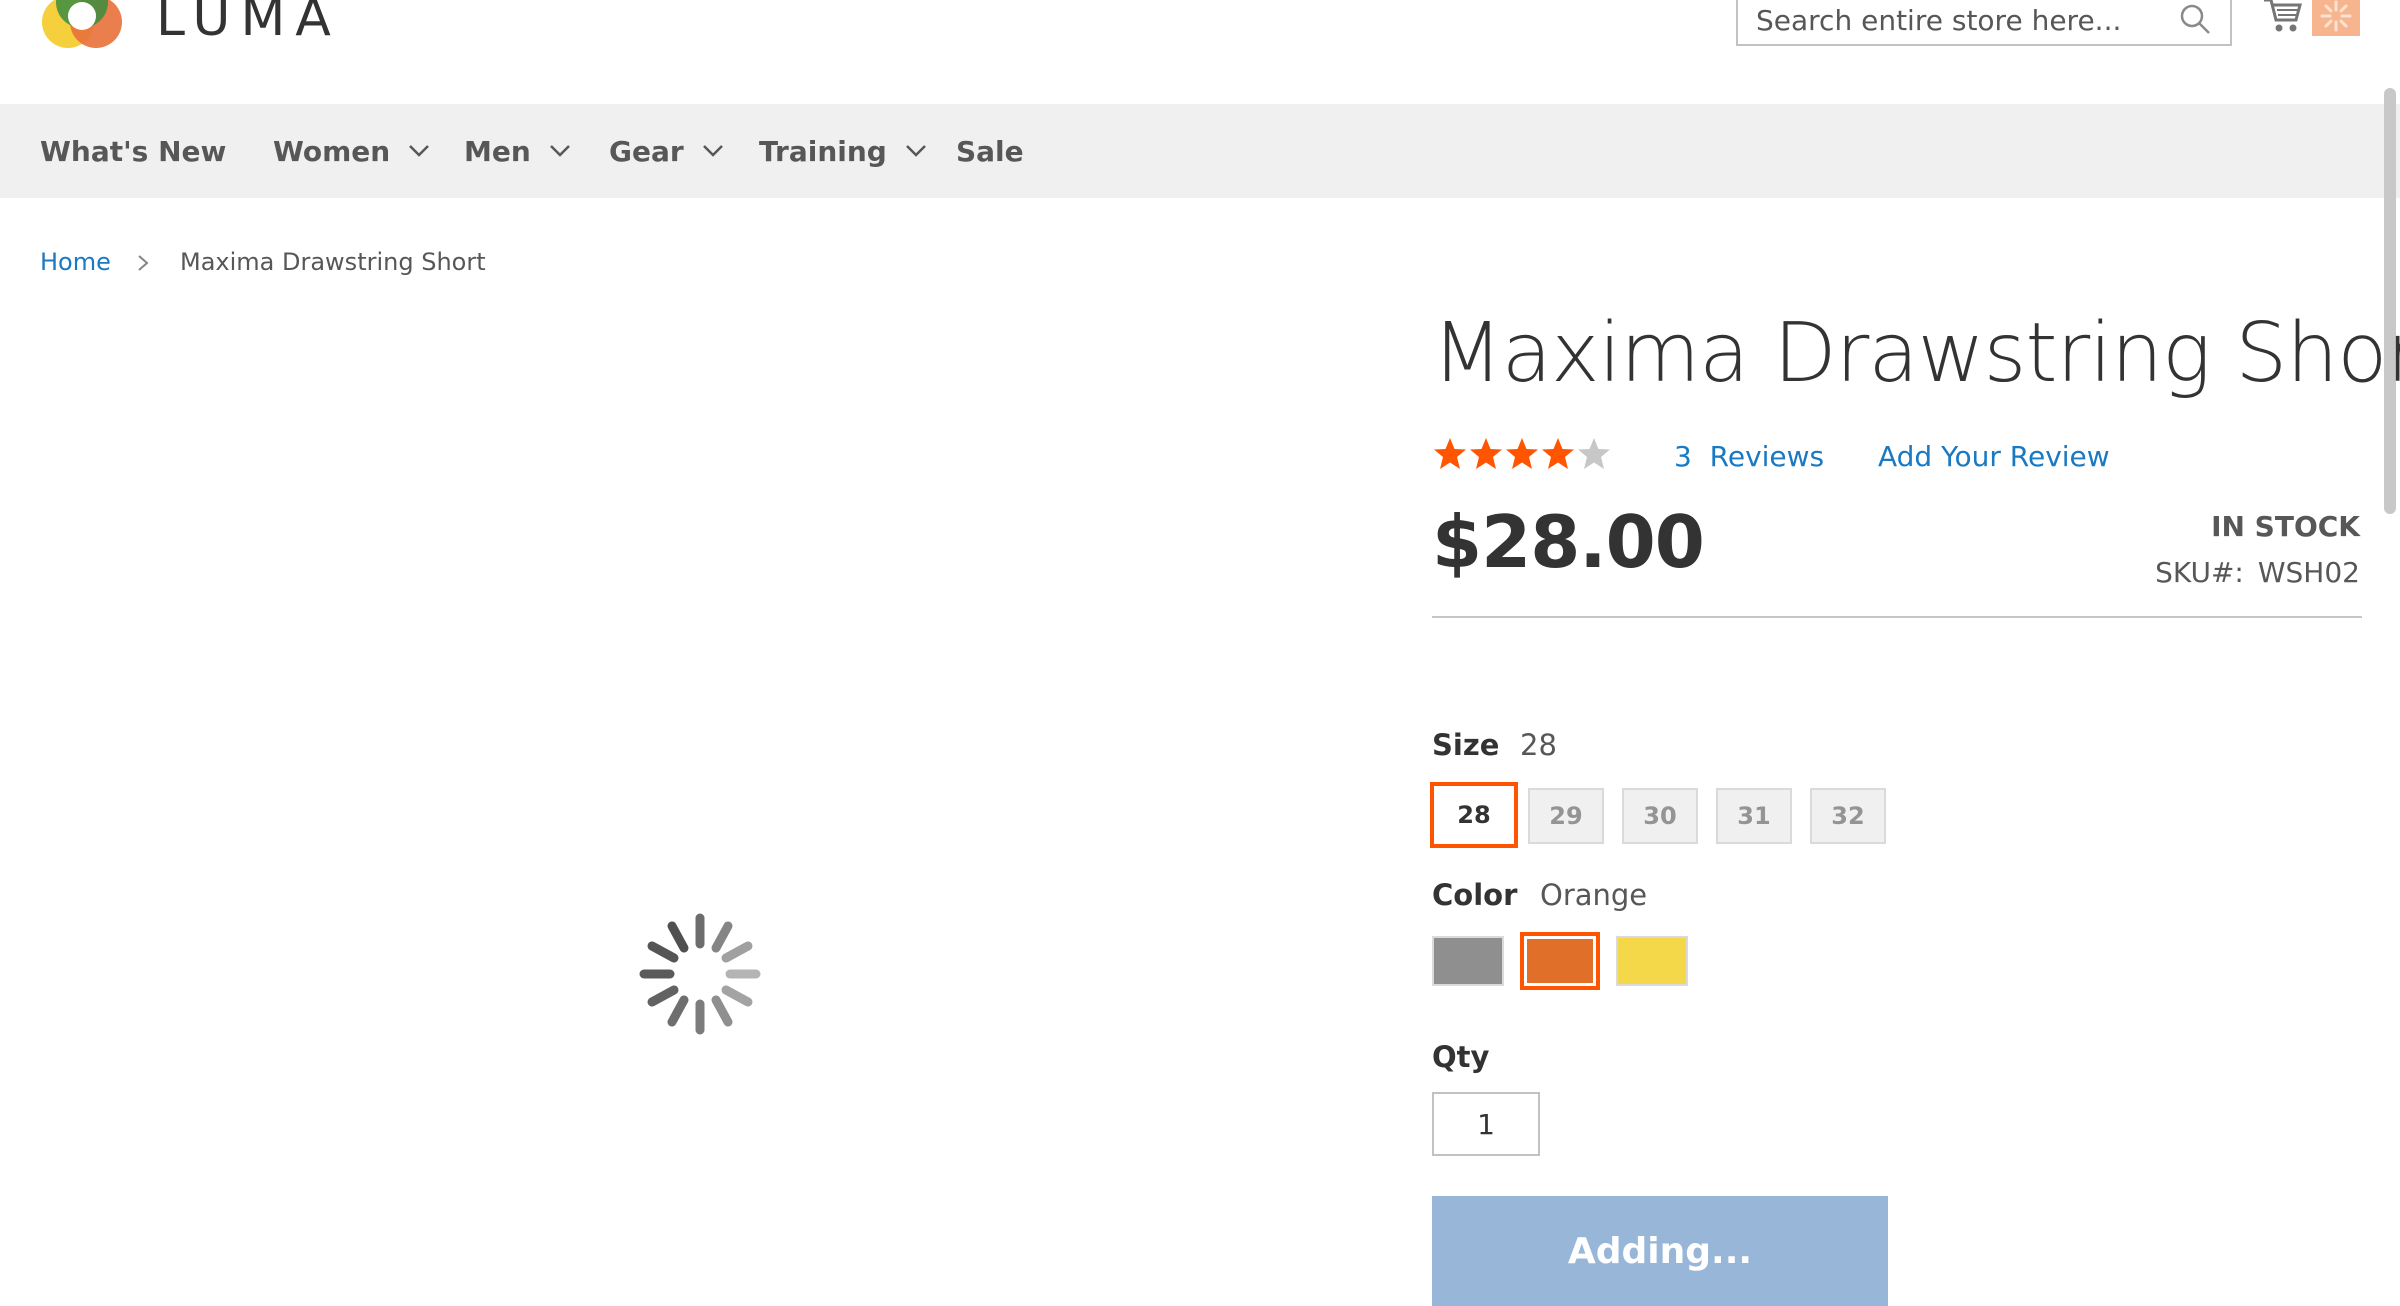 The height and width of the screenshot is (1306, 2400). I want to click on star-empty-icon, so click(1594, 453).